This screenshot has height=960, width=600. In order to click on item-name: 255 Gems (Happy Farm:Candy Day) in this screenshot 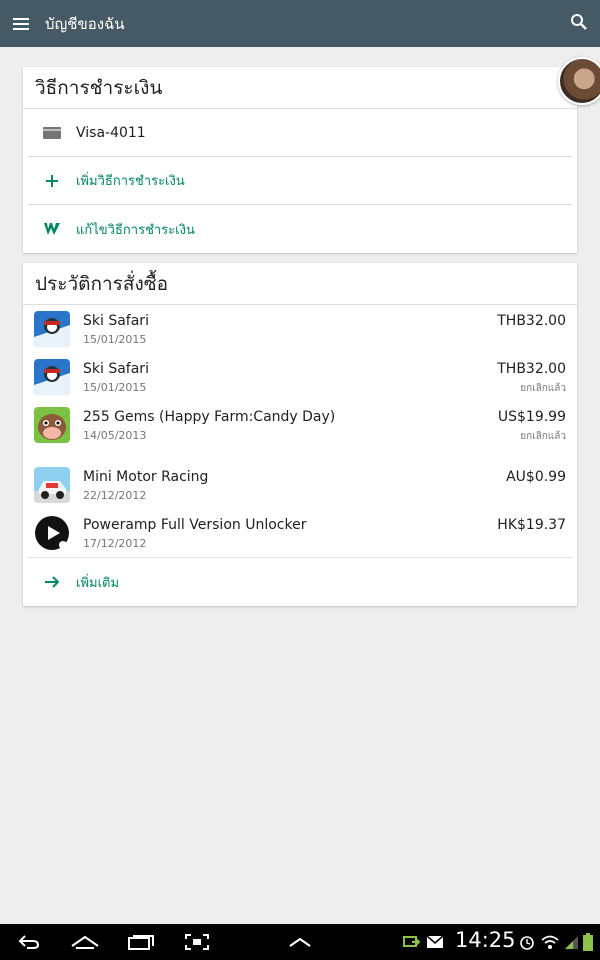, I will do `click(209, 417)`.